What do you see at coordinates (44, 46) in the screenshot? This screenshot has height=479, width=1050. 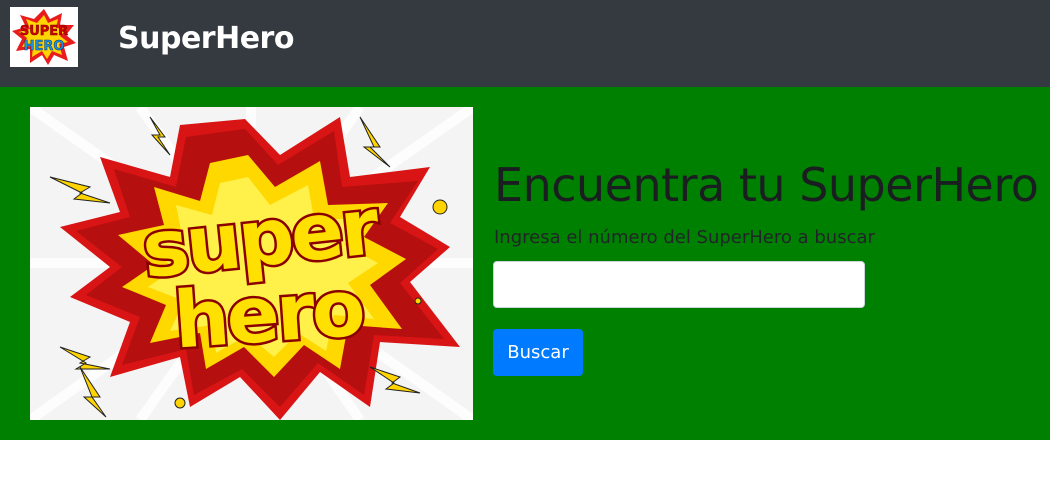 I see `svg-text: HERO` at bounding box center [44, 46].